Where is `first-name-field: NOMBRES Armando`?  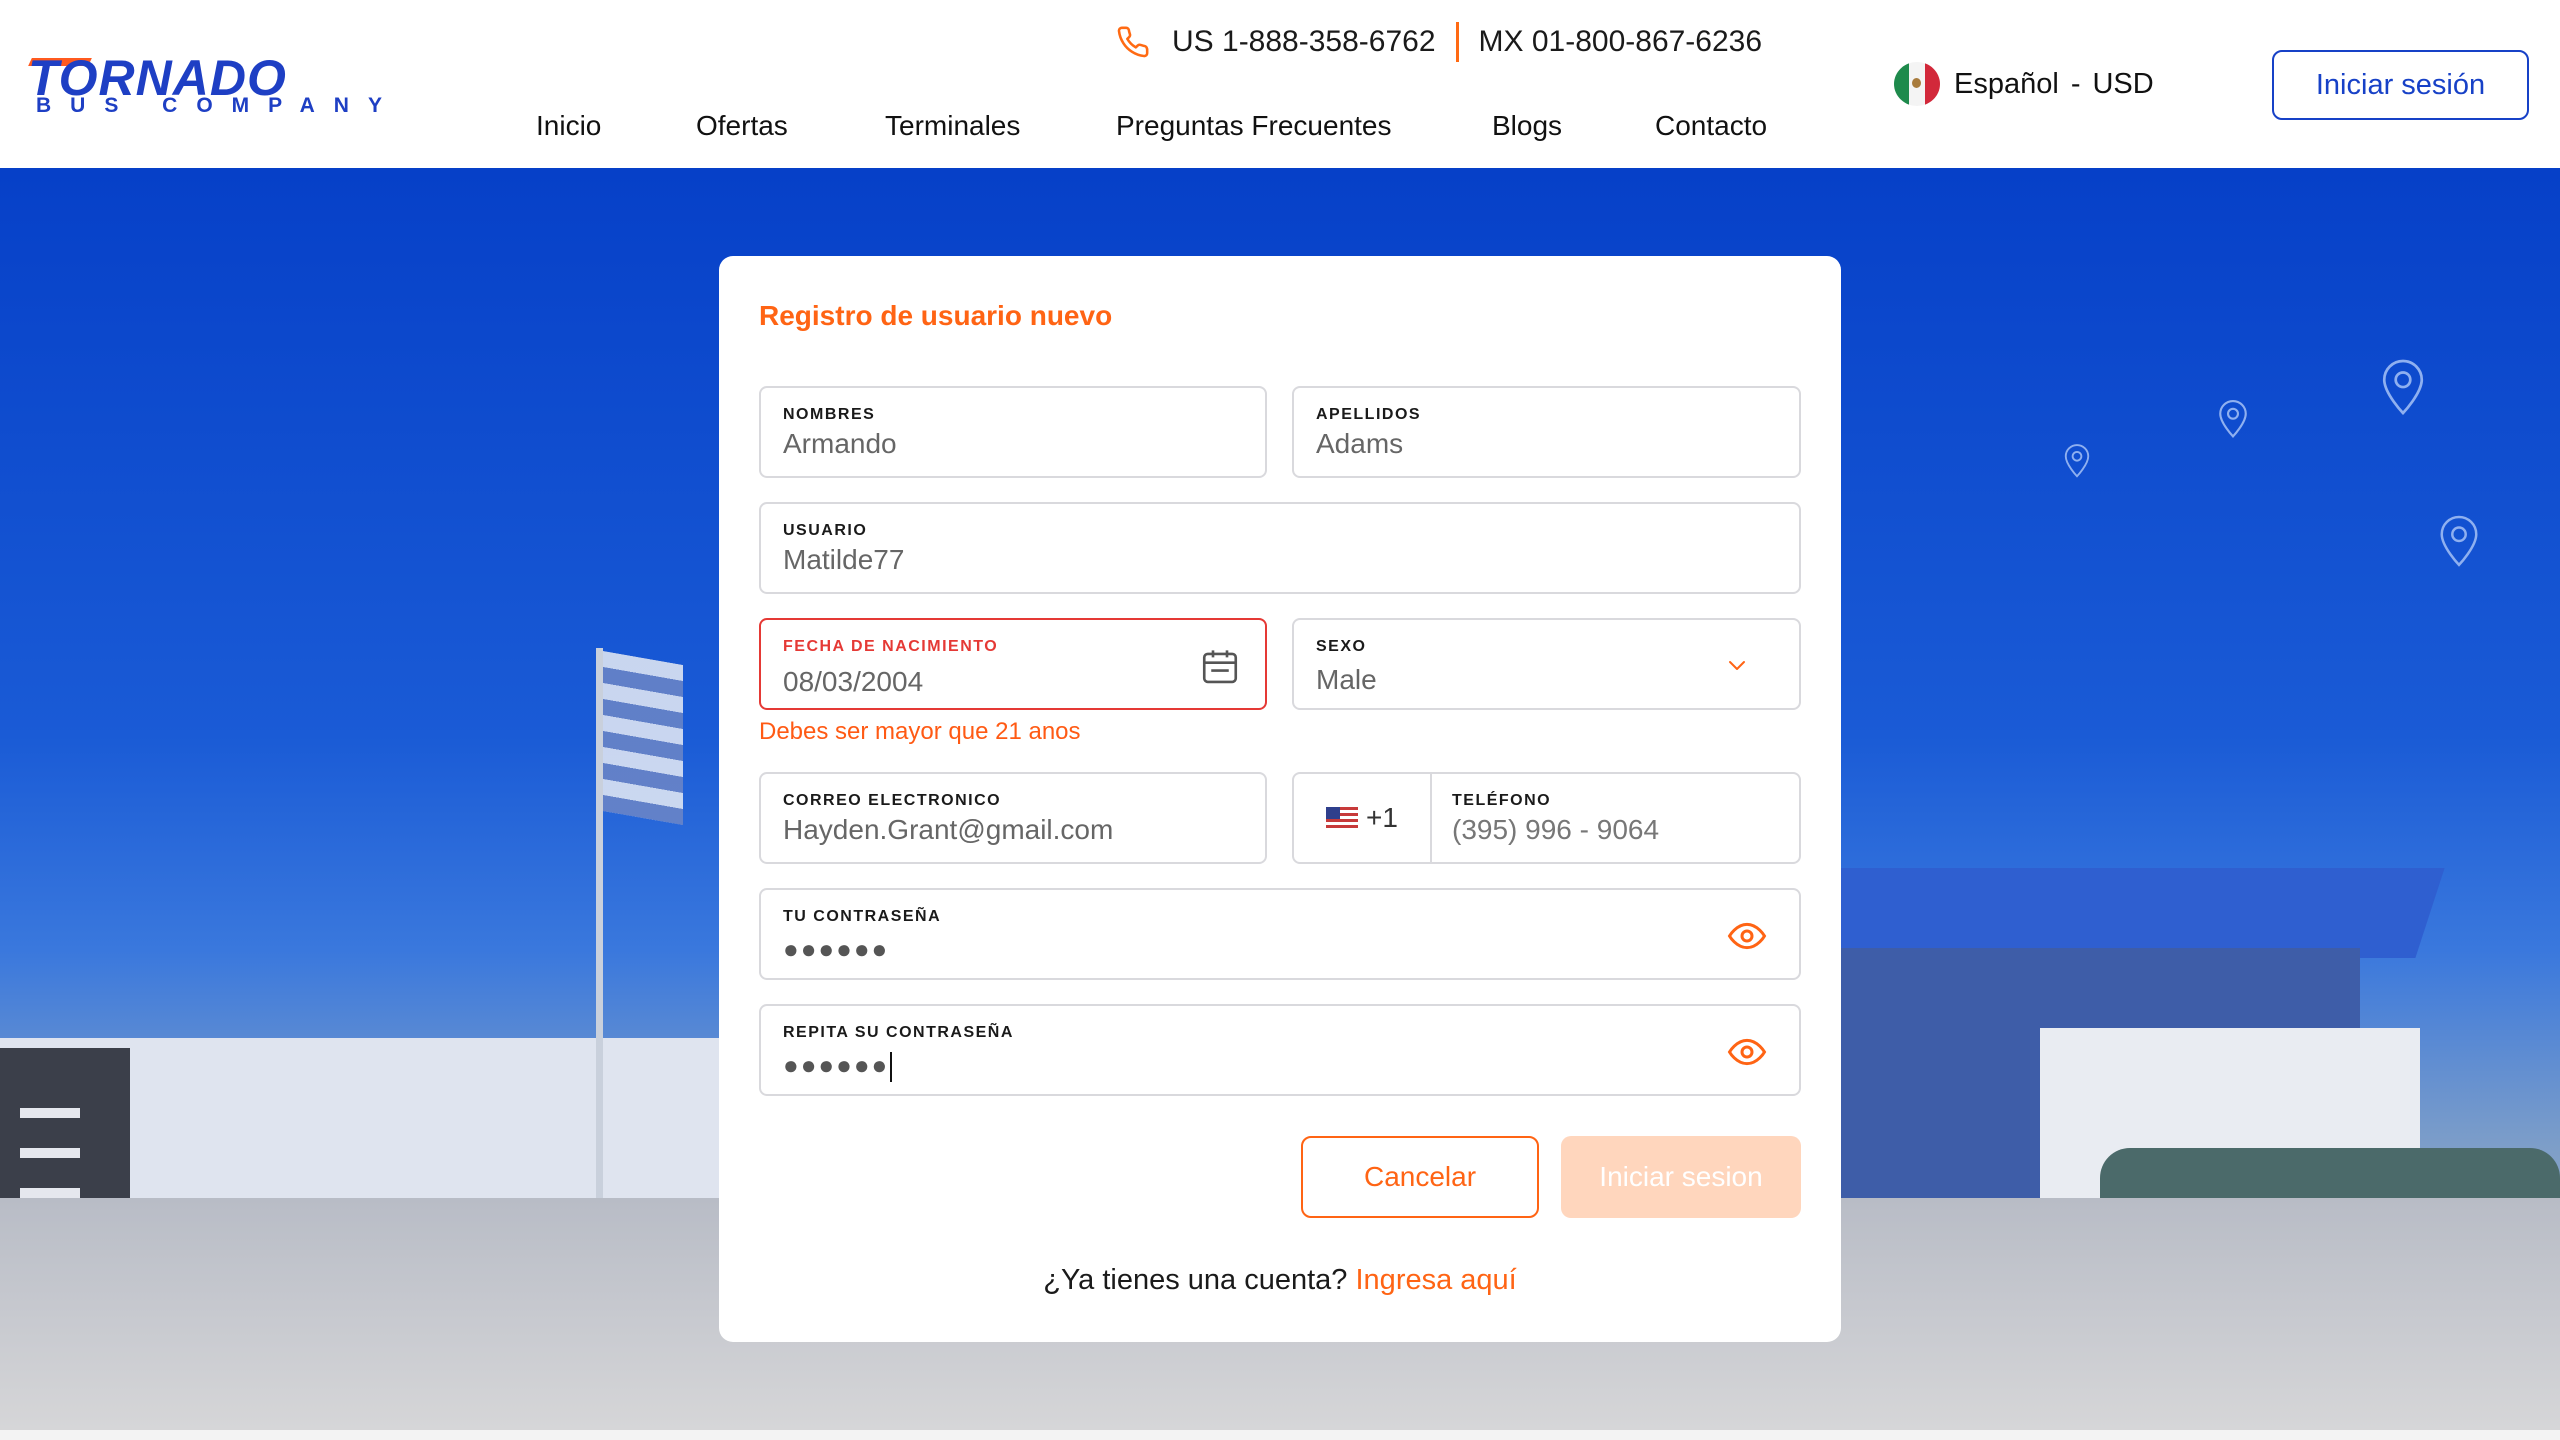 first-name-field: NOMBRES Armando is located at coordinates (1013, 432).